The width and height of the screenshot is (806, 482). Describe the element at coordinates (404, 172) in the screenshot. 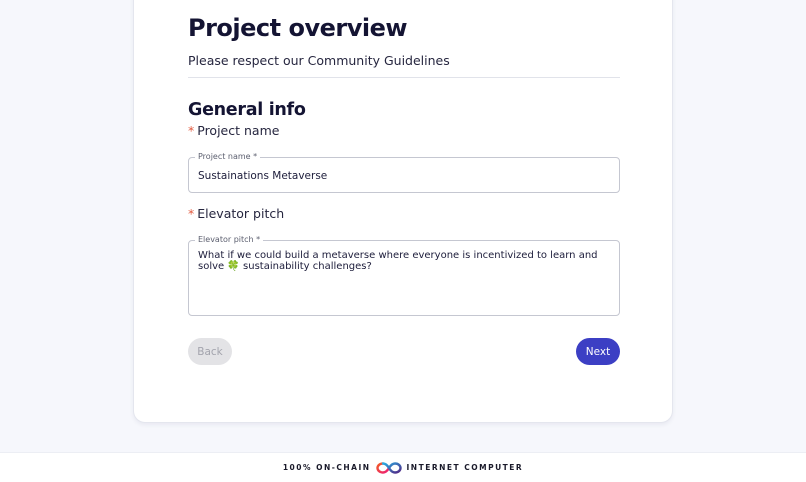

I see `project-name-input: Project name * Sustainations Metaverse` at that location.